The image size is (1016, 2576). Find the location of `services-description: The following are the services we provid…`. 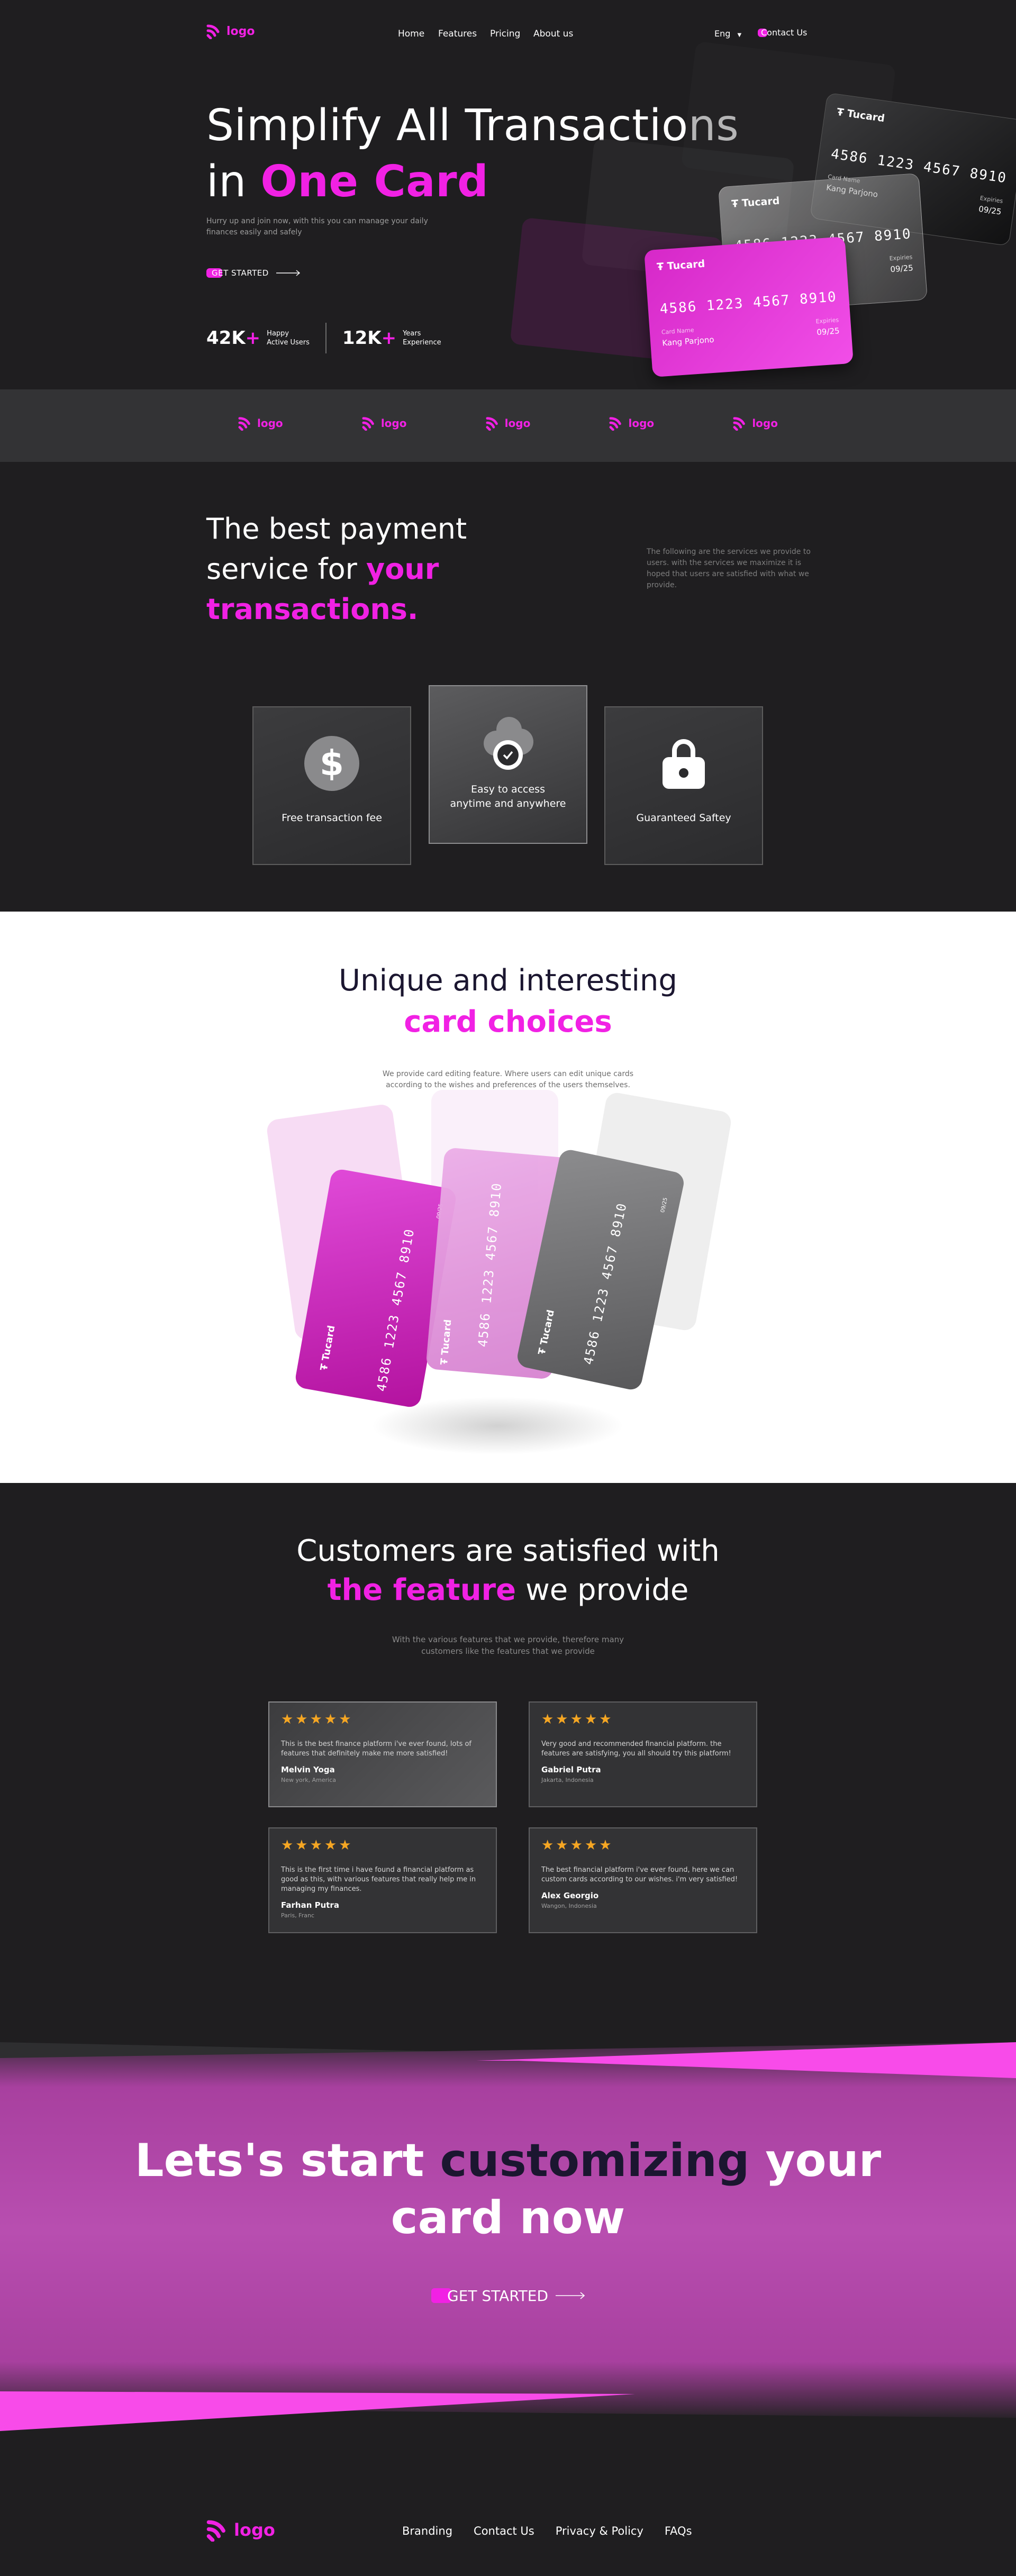

services-description: The following are the services we provid… is located at coordinates (729, 568).